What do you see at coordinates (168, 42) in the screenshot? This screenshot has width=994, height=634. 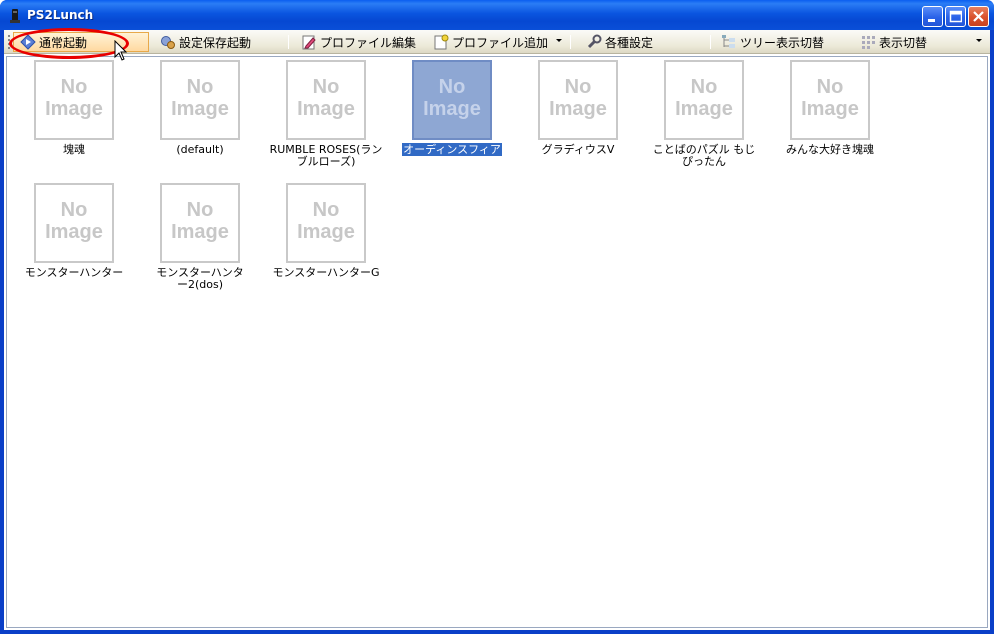 I see `save-launch-icon` at bounding box center [168, 42].